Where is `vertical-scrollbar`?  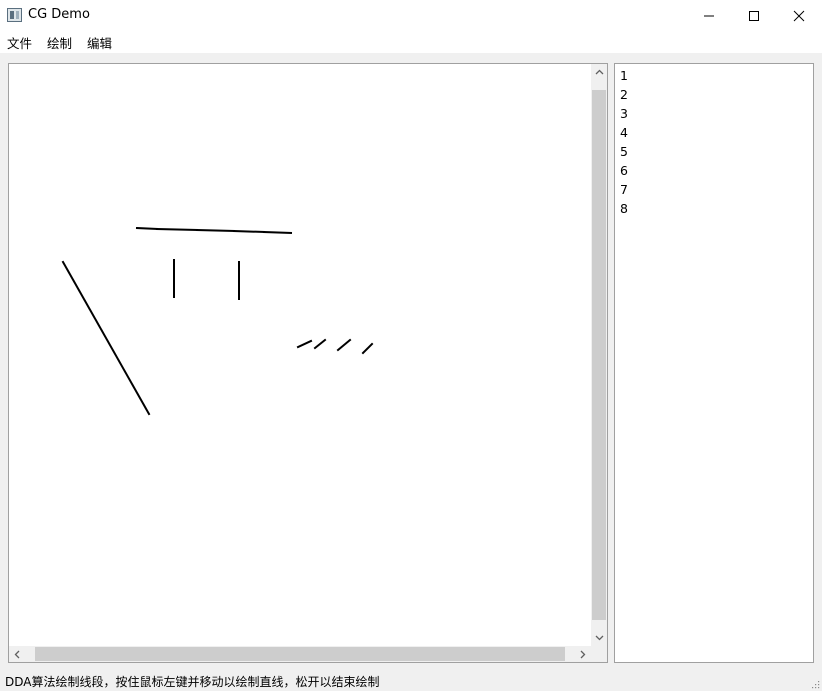 vertical-scrollbar is located at coordinates (599, 355).